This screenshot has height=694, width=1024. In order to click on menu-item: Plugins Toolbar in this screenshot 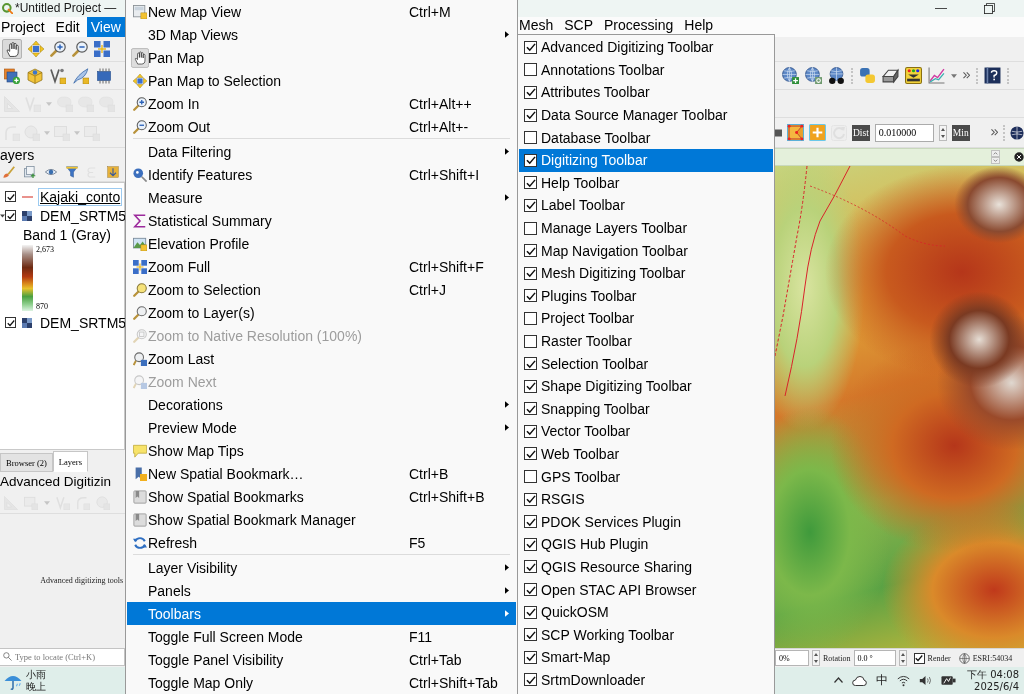, I will do `click(646, 296)`.